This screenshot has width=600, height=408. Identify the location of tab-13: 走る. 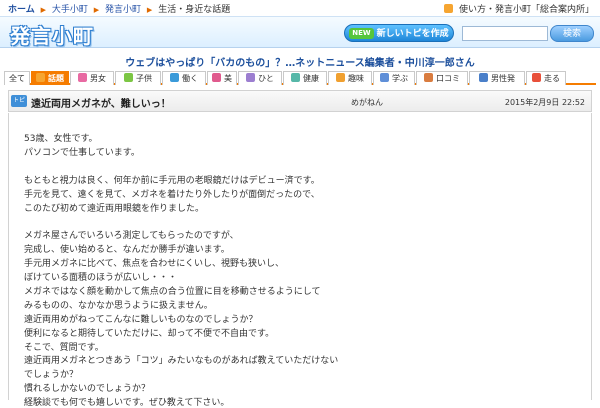
(546, 78).